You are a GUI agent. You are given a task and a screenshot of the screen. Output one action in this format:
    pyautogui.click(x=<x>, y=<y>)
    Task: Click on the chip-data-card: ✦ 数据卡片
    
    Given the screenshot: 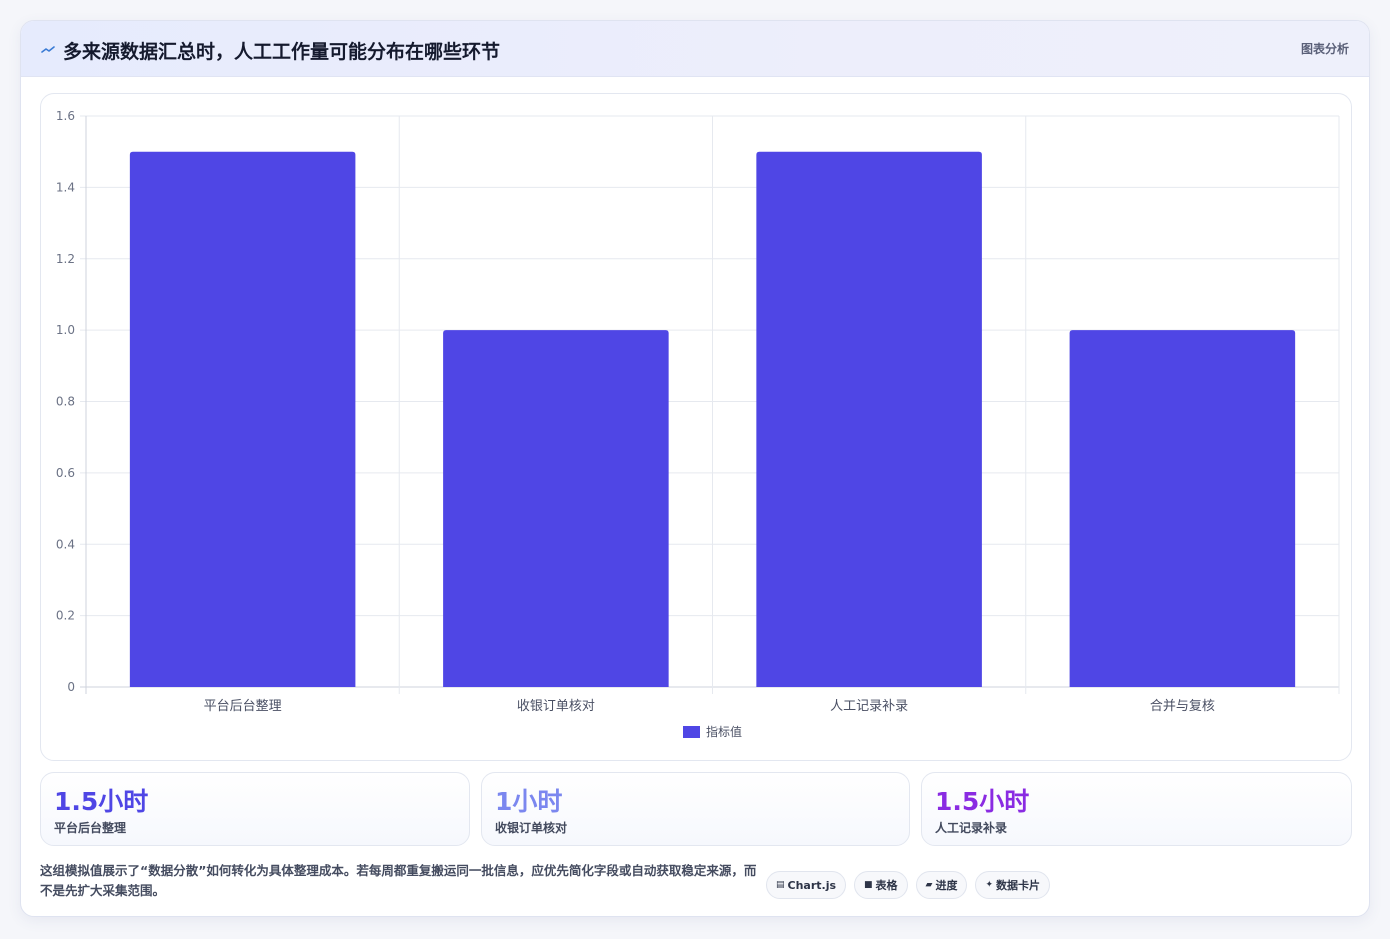 What is the action you would take?
    pyautogui.click(x=1013, y=885)
    